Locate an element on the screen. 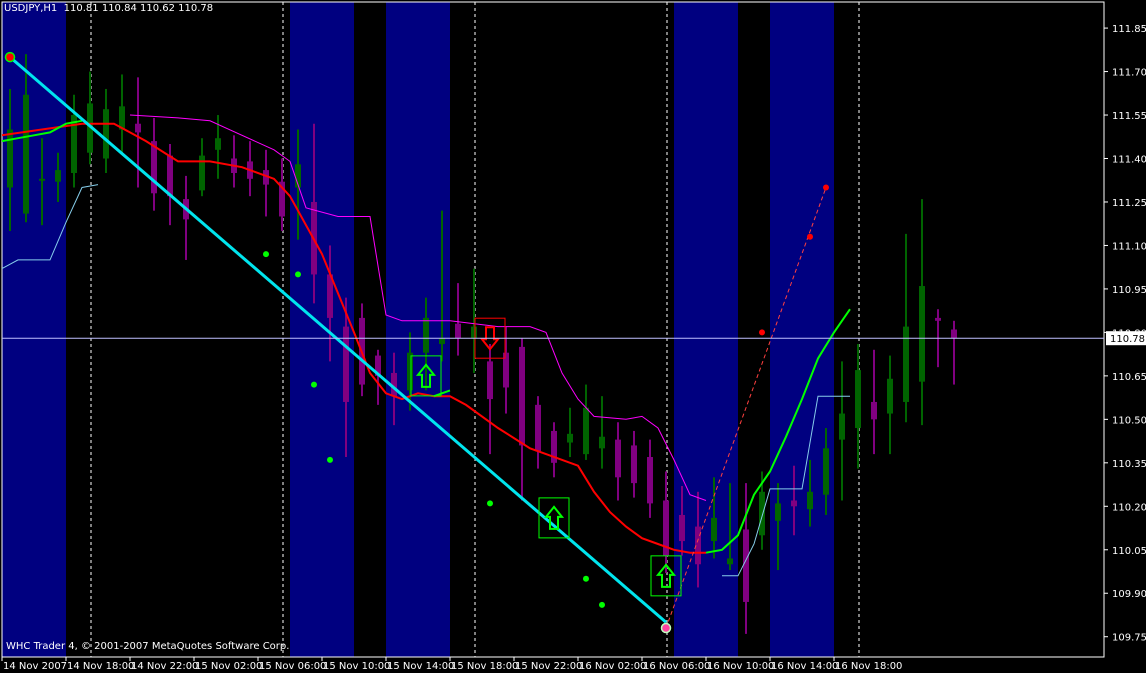 The height and width of the screenshot is (673, 1146). ohlc-values: 110.81 110.84 110.62 110.78 is located at coordinates (138, 8).